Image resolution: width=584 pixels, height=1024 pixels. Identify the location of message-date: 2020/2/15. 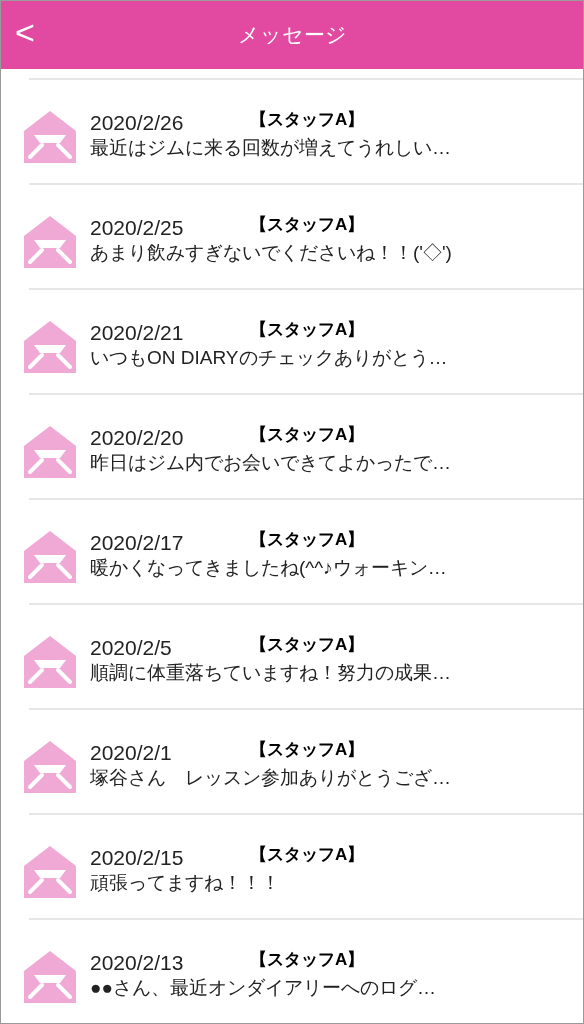
(137, 858).